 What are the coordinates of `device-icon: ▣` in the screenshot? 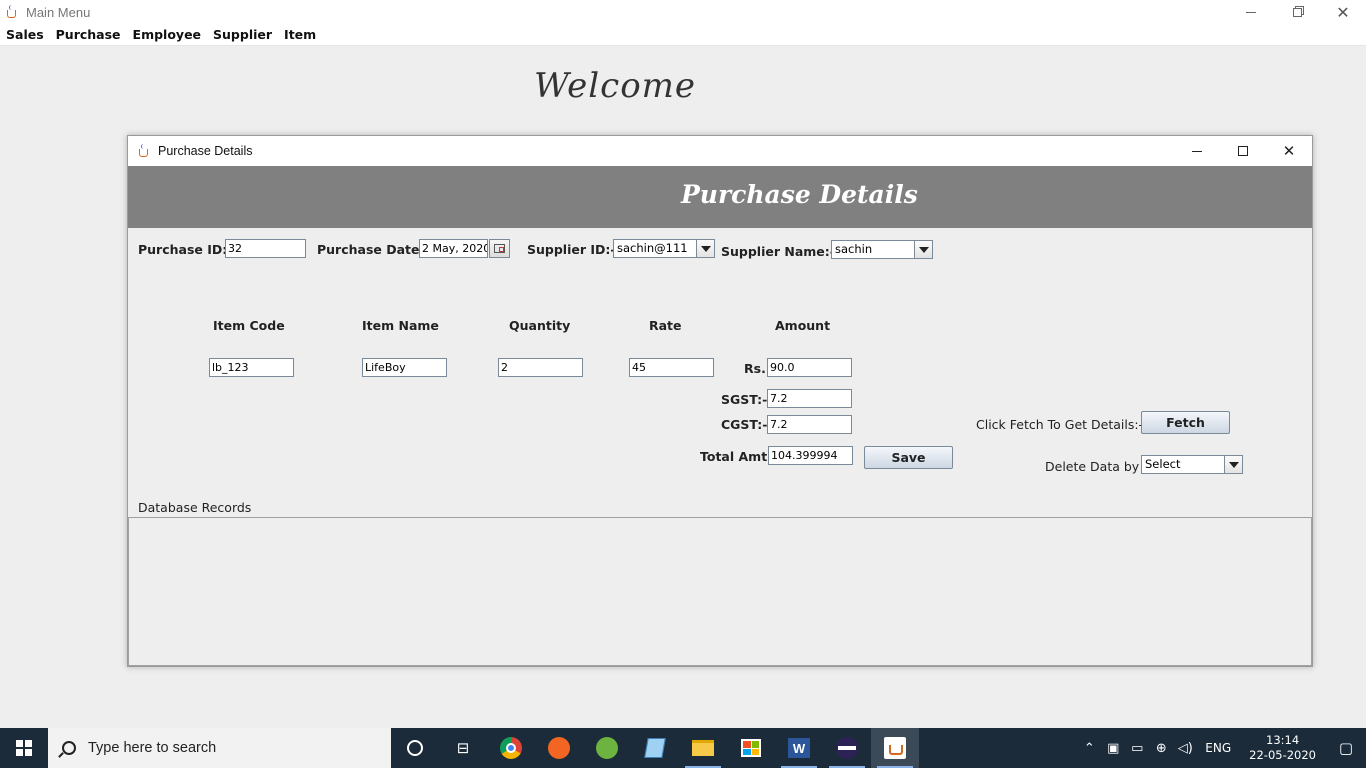 It's located at (1113, 748).